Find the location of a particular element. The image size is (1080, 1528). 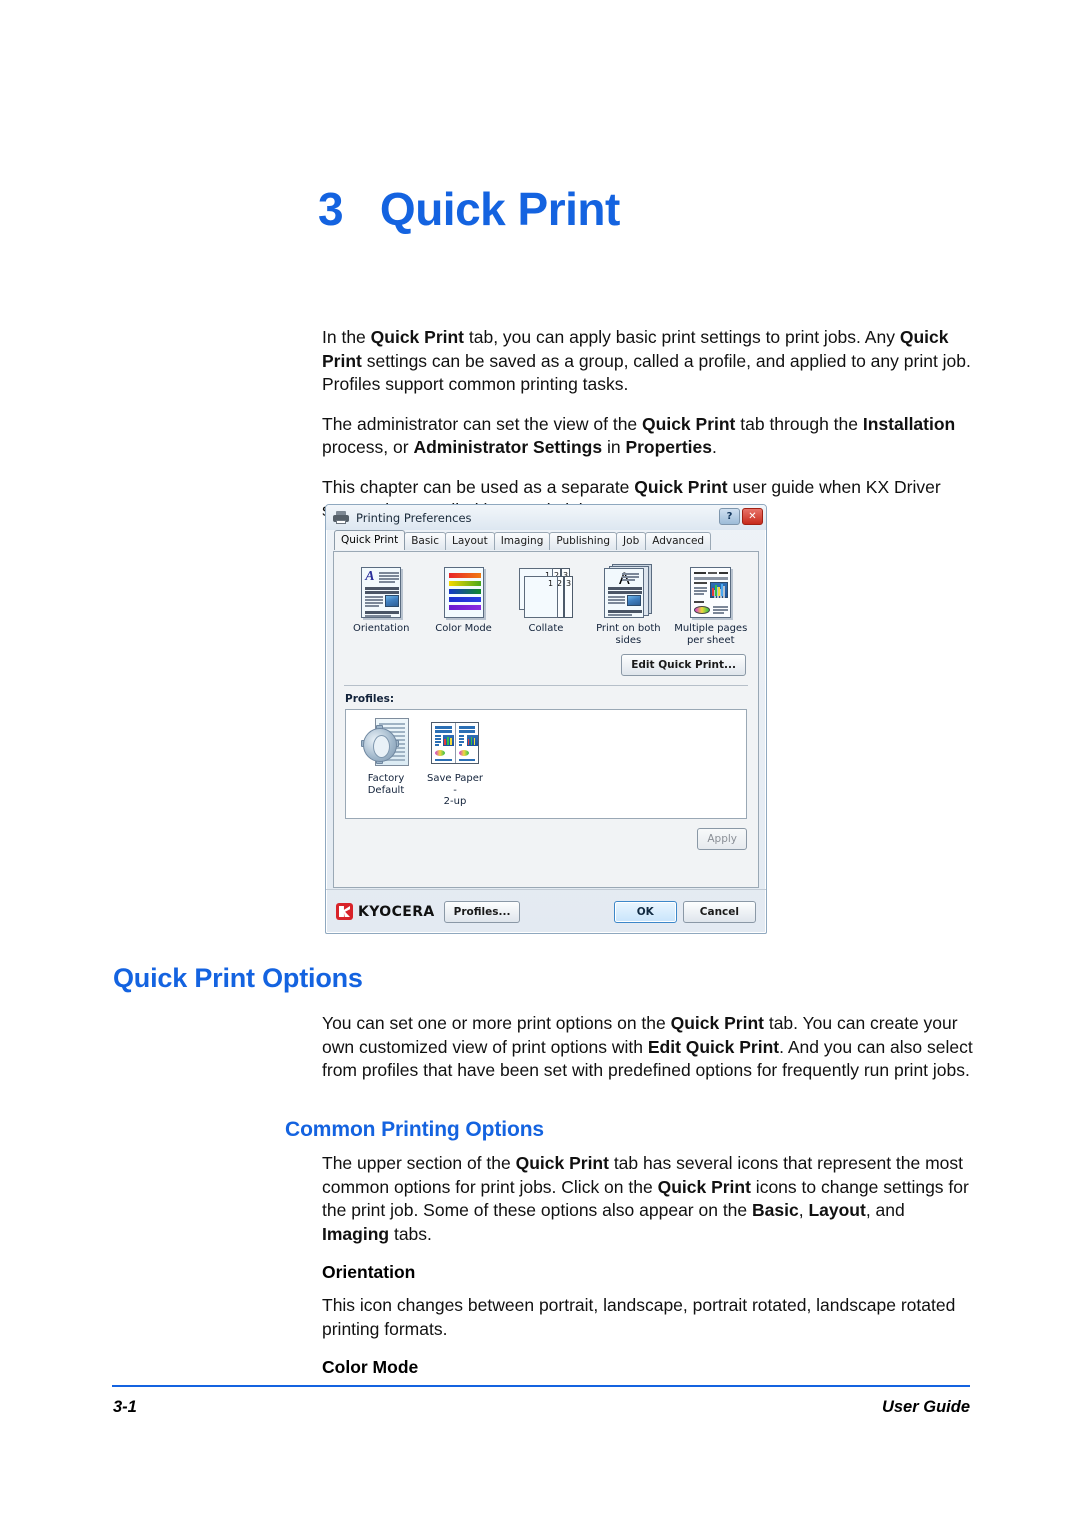

section-heading-common-printing-options: Common Printing Options is located at coordinates (415, 1129).